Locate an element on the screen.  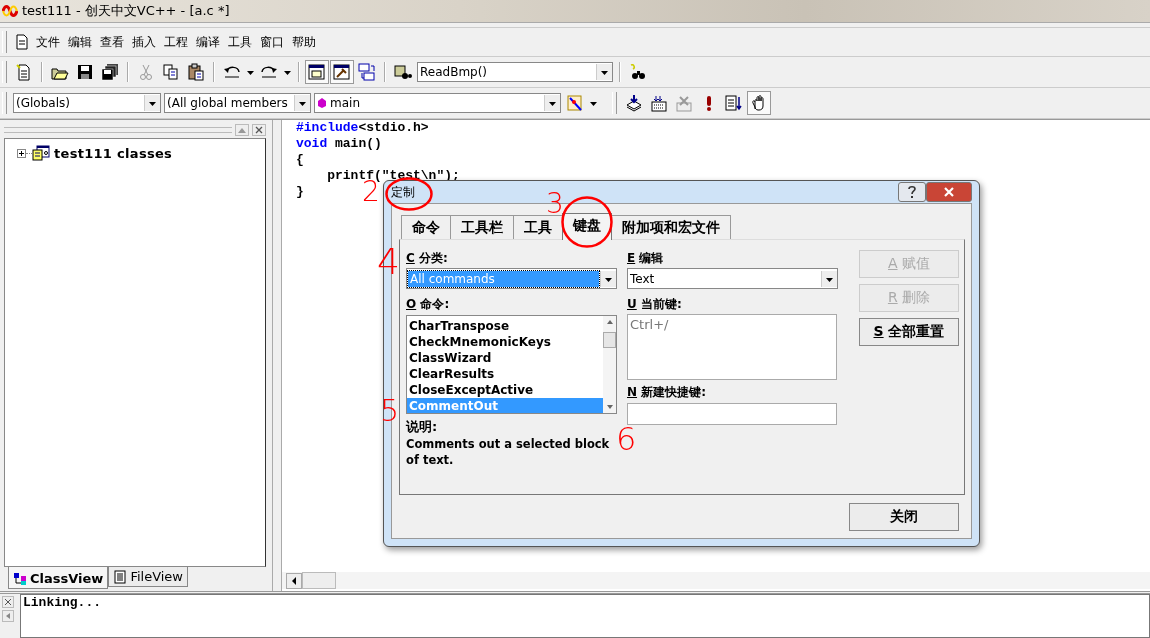
field-label: U 当前键: is located at coordinates (655, 304).